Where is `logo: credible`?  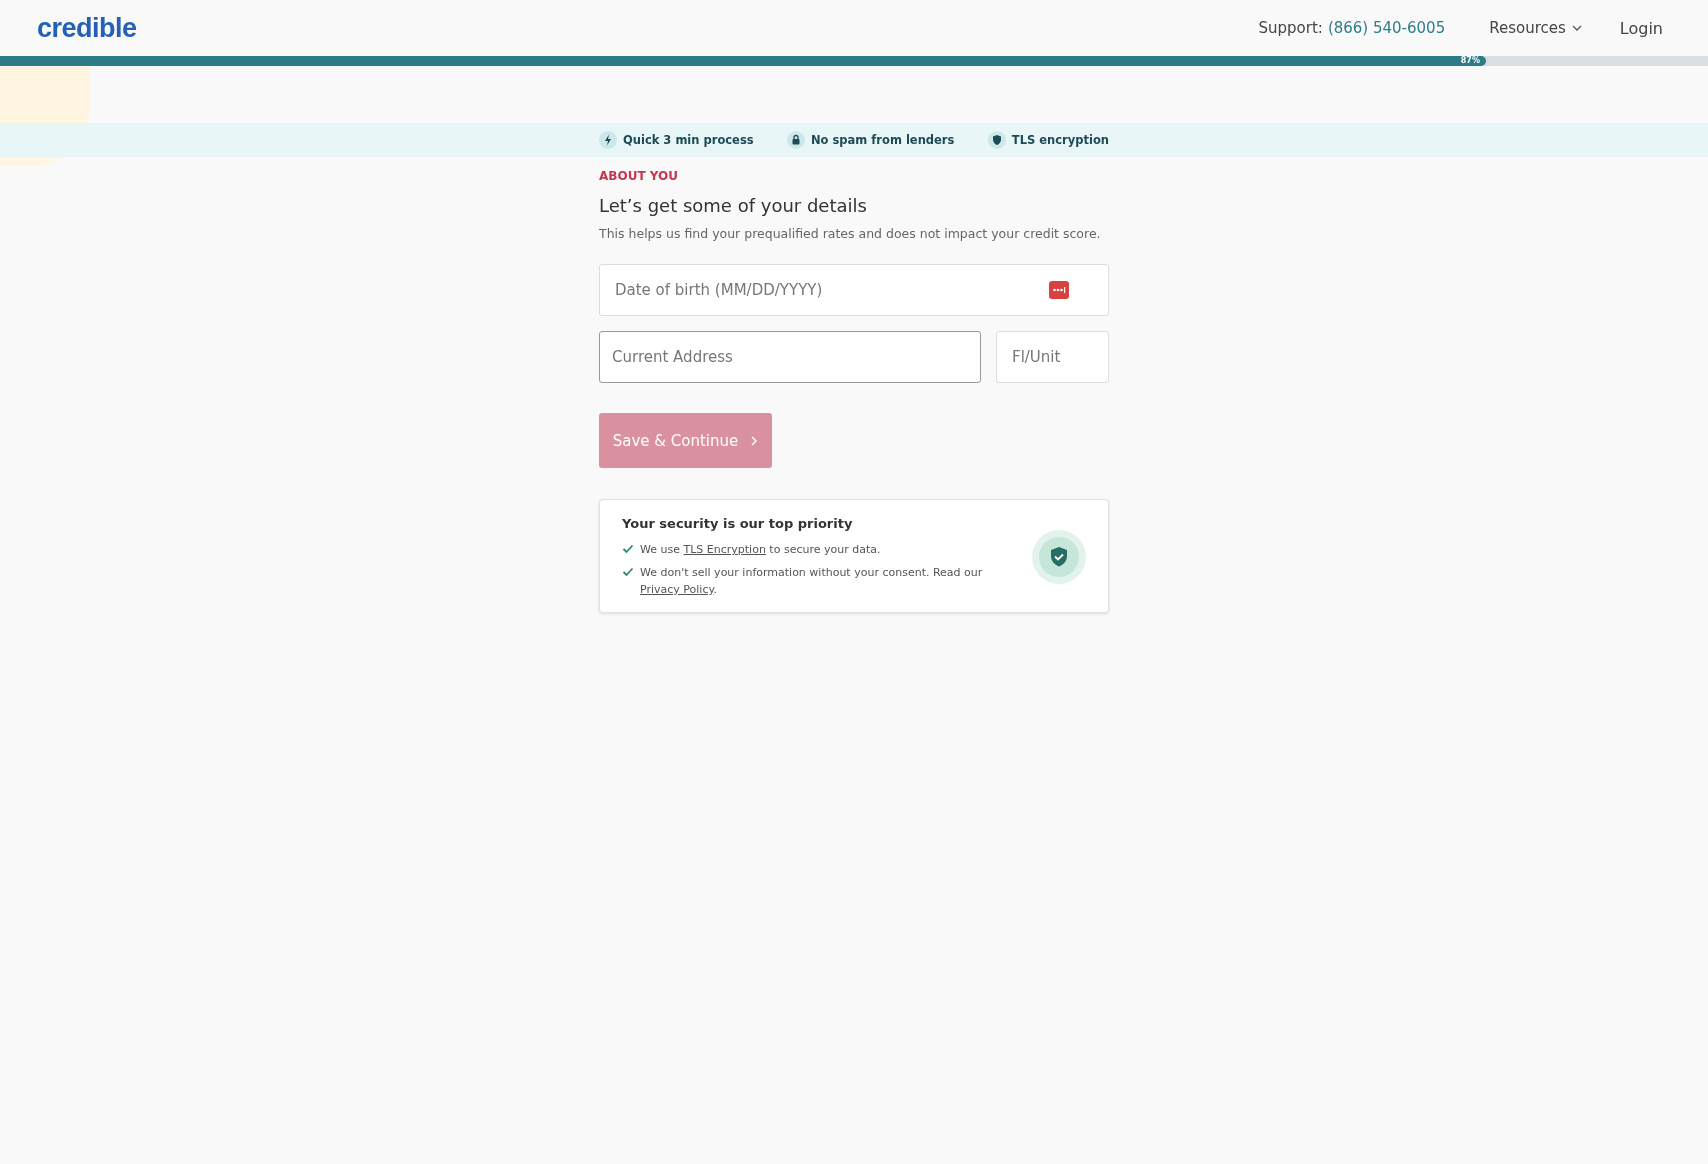
logo: credible is located at coordinates (87, 28).